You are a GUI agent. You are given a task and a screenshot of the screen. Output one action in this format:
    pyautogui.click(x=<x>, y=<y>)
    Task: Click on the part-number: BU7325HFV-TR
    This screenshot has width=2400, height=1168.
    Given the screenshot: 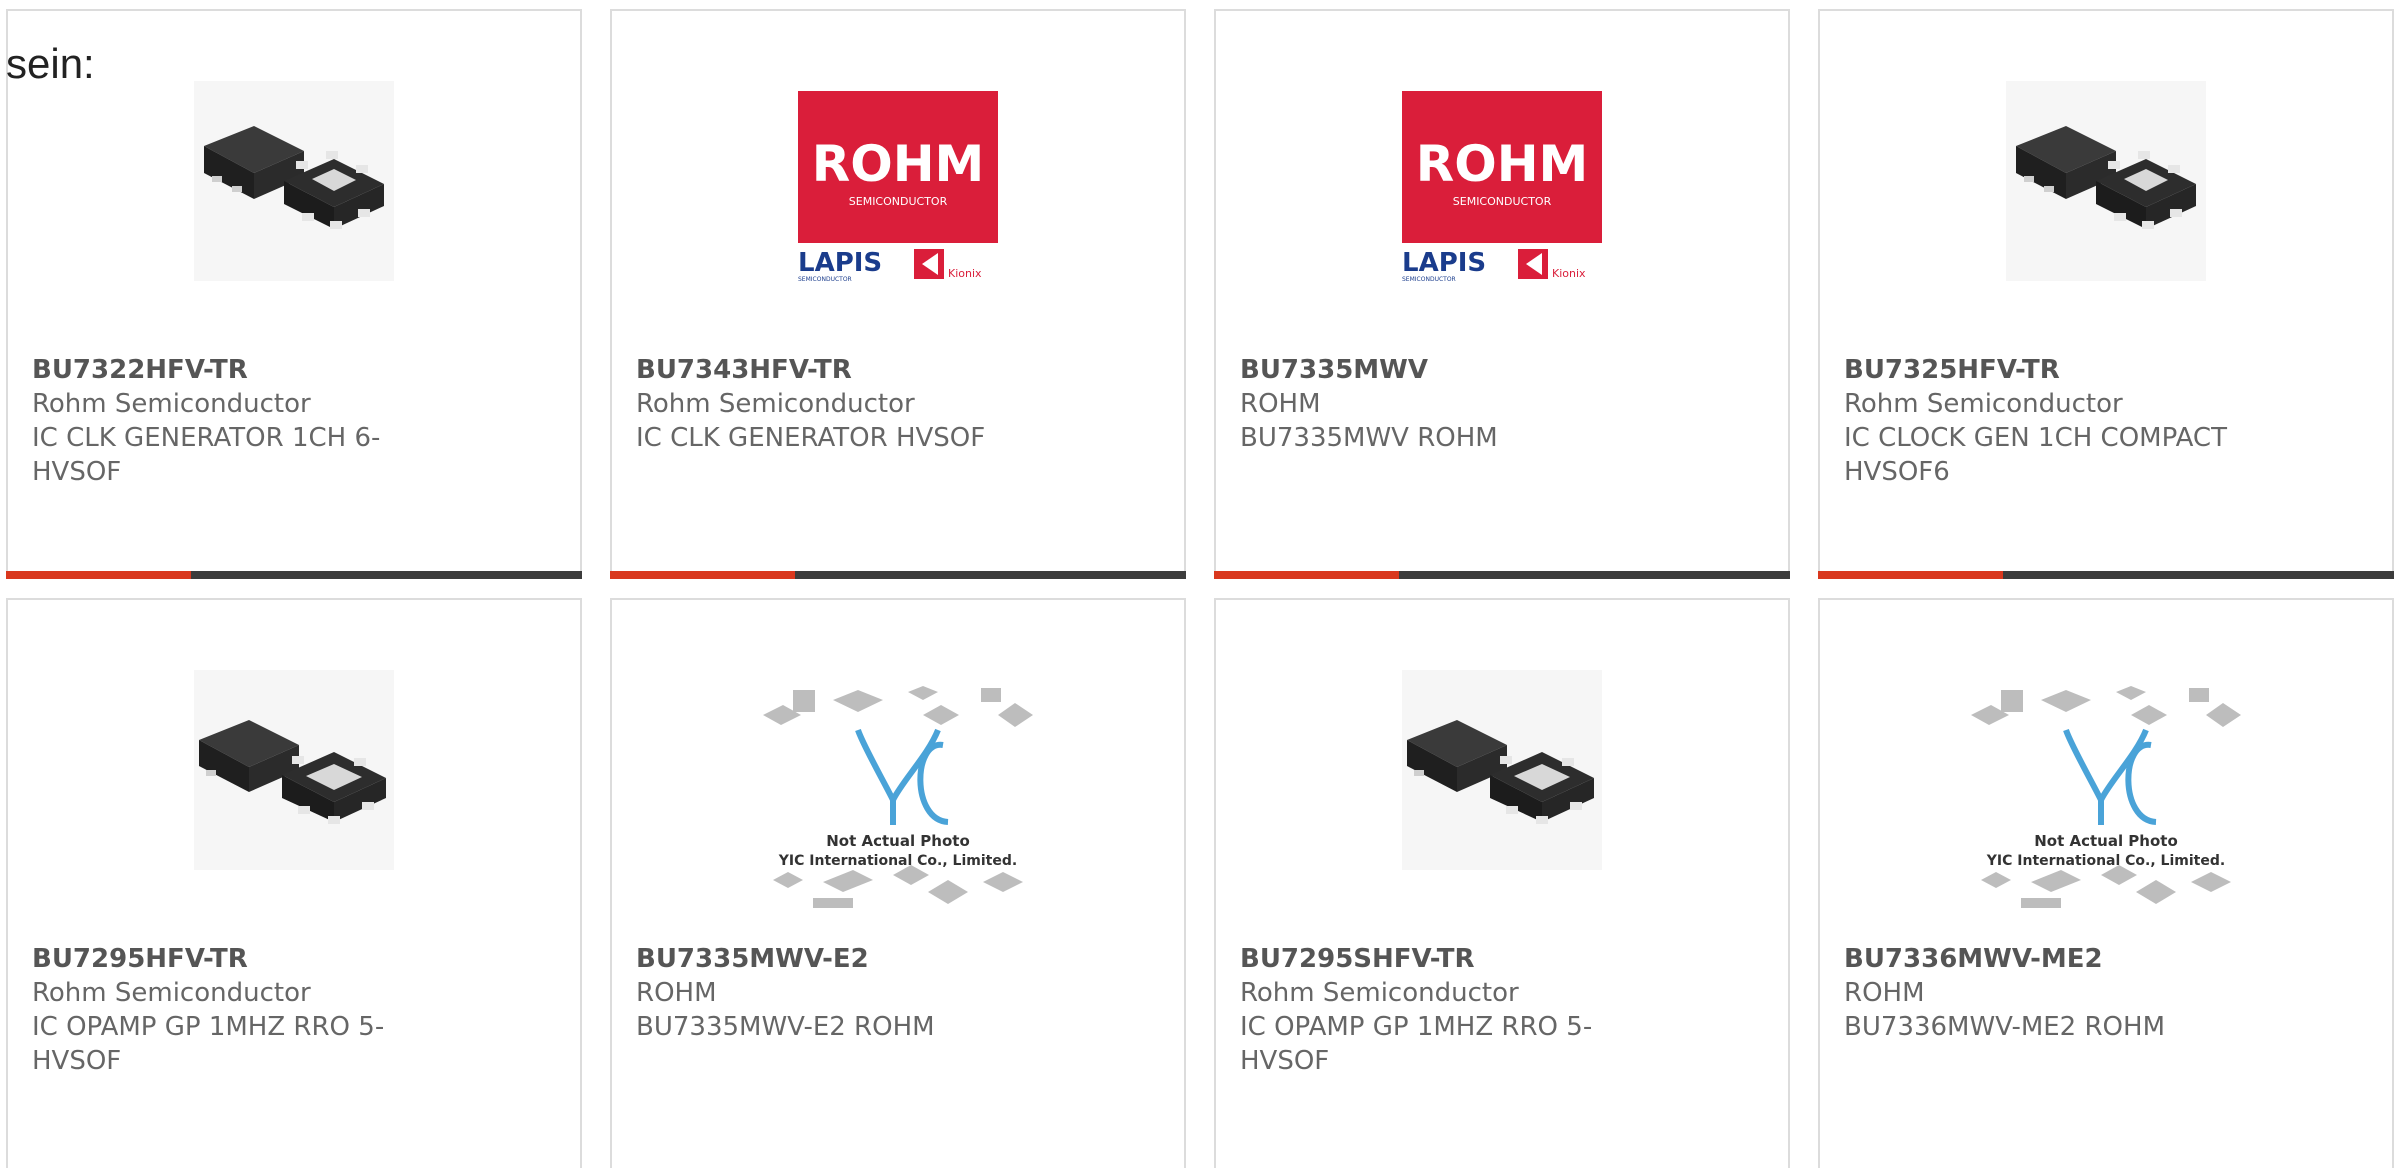 What is the action you would take?
    pyautogui.click(x=2106, y=370)
    